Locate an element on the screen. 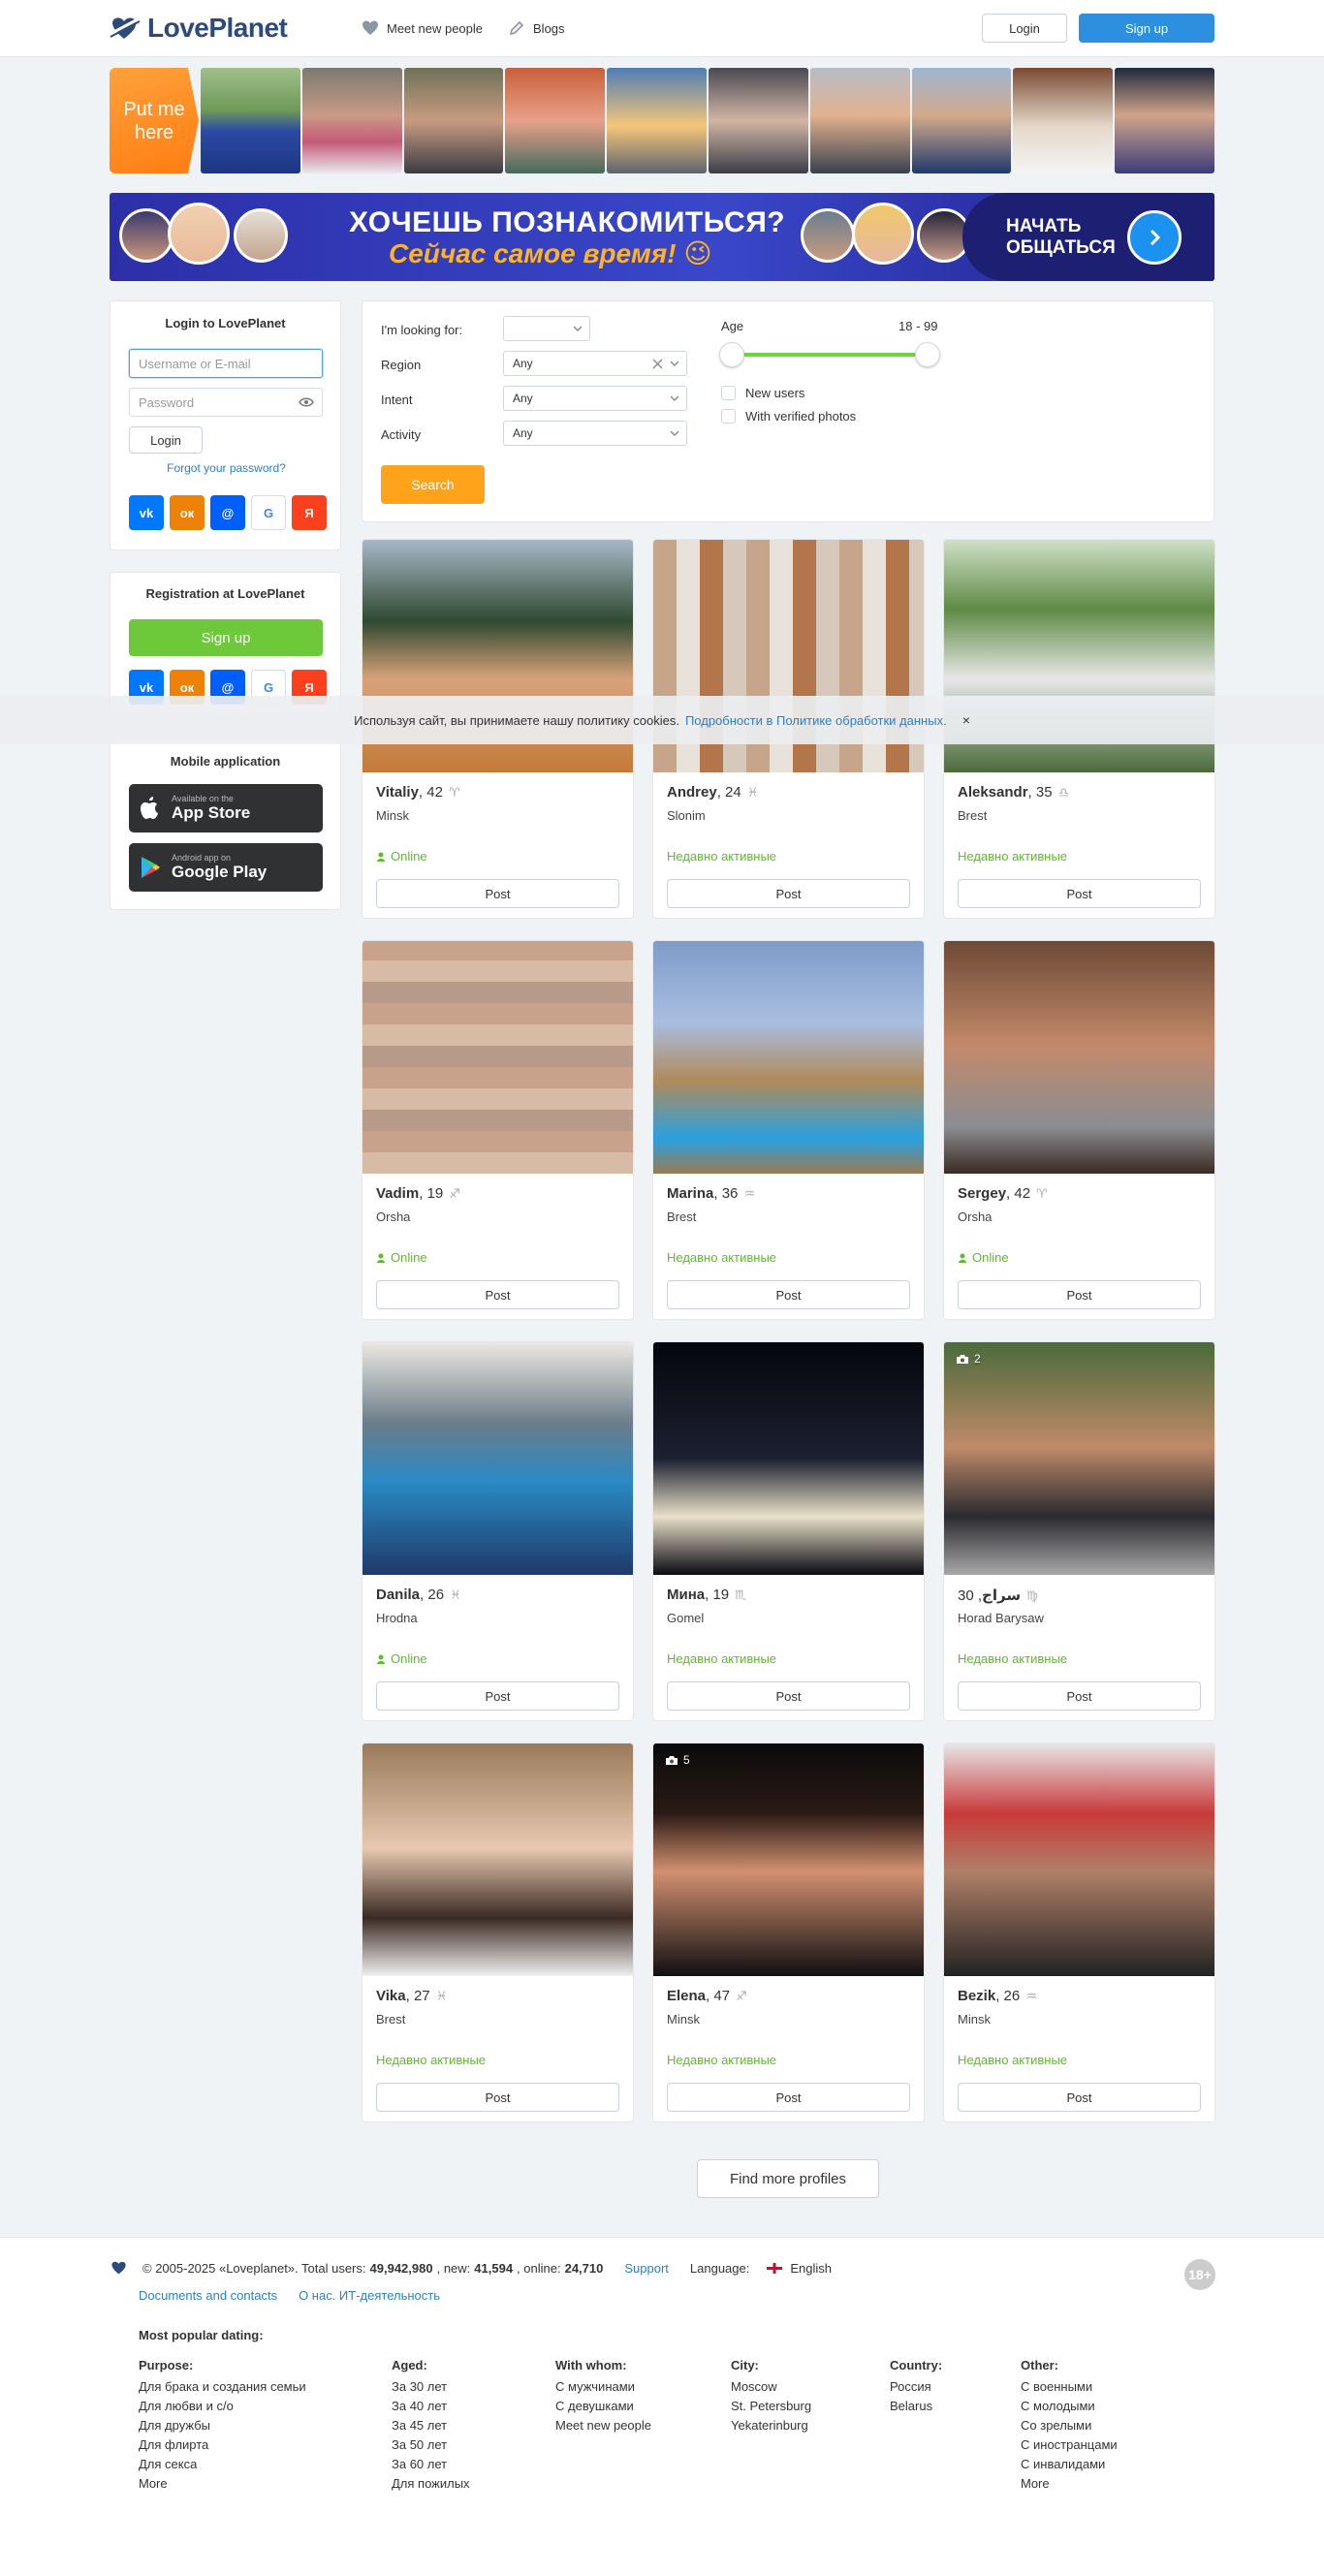 This screenshot has height=2576, width=1324. yandex-icon: Я is located at coordinates (309, 512).